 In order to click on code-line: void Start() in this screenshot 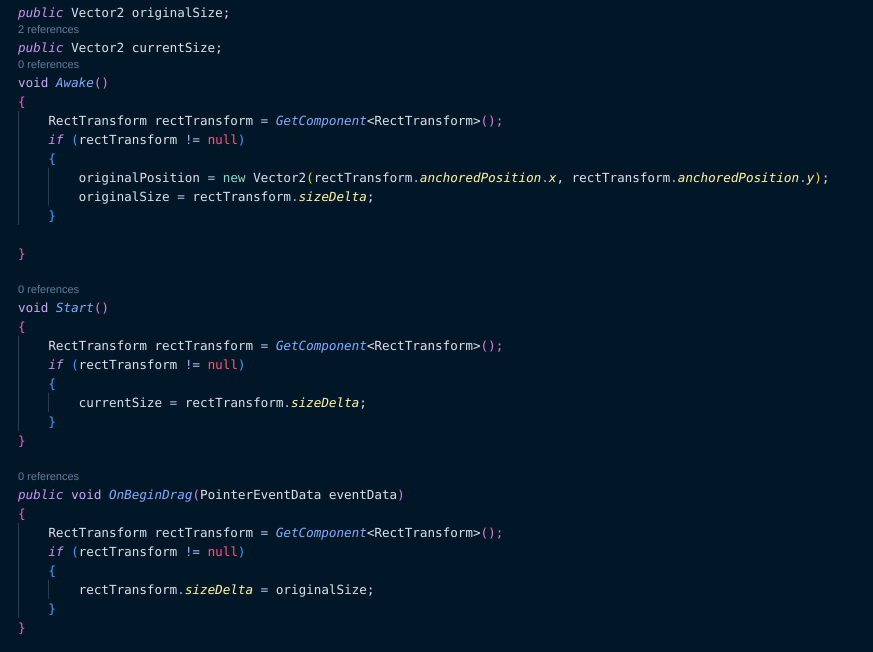, I will do `click(64, 308)`.